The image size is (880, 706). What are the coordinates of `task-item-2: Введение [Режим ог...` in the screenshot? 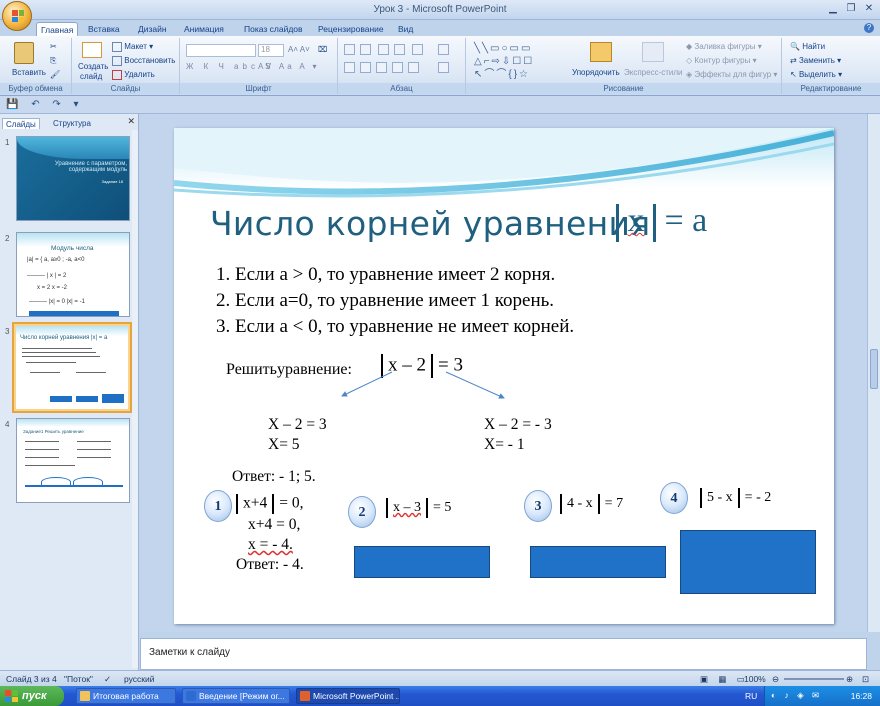 It's located at (236, 696).